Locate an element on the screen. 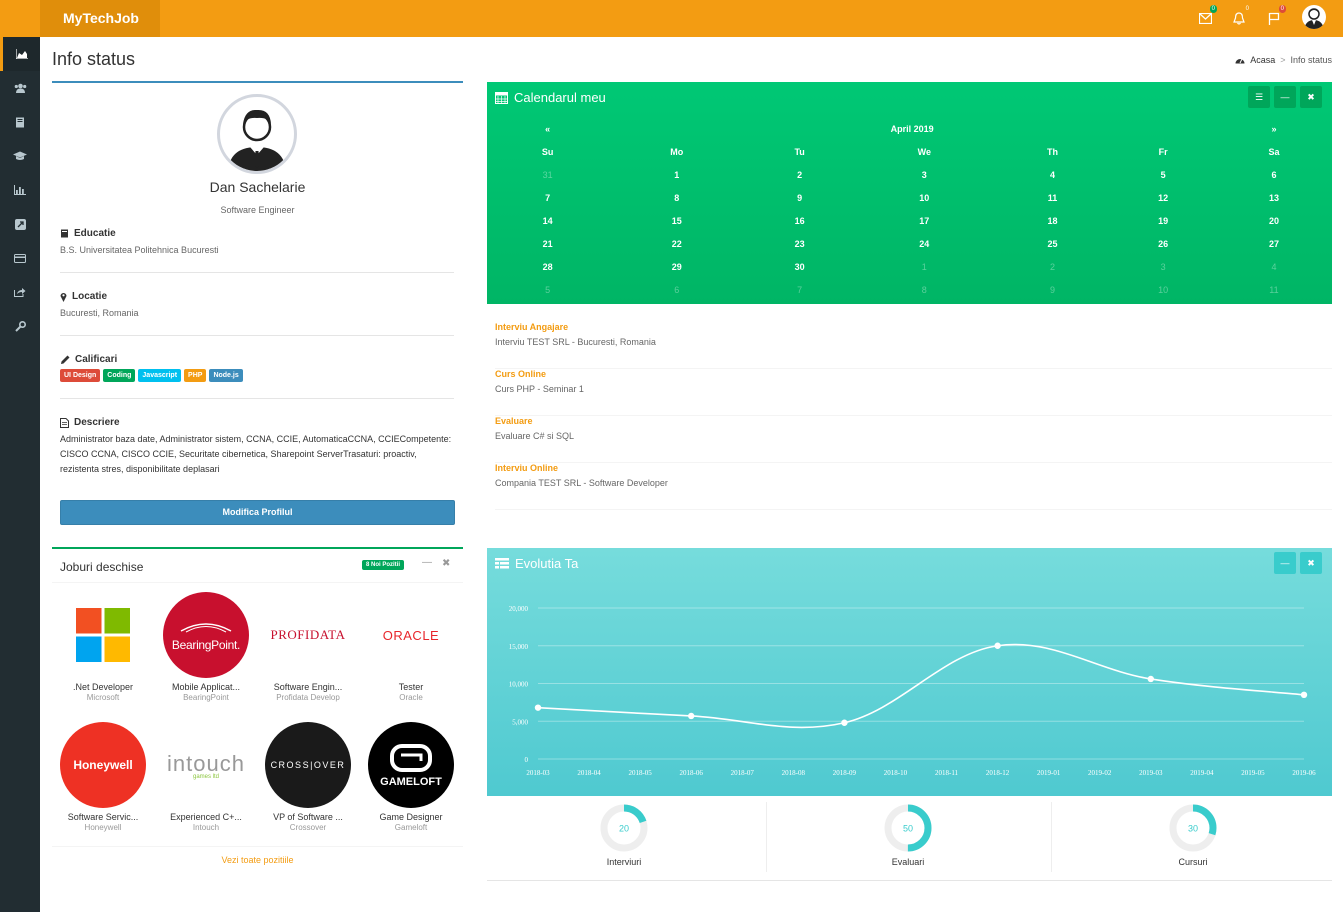  calendar-day: 24 is located at coordinates (924, 243).